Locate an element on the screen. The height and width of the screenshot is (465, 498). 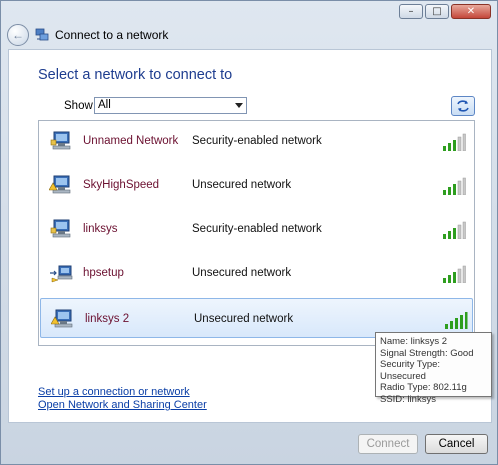
network-name: linksys is located at coordinates (100, 229).